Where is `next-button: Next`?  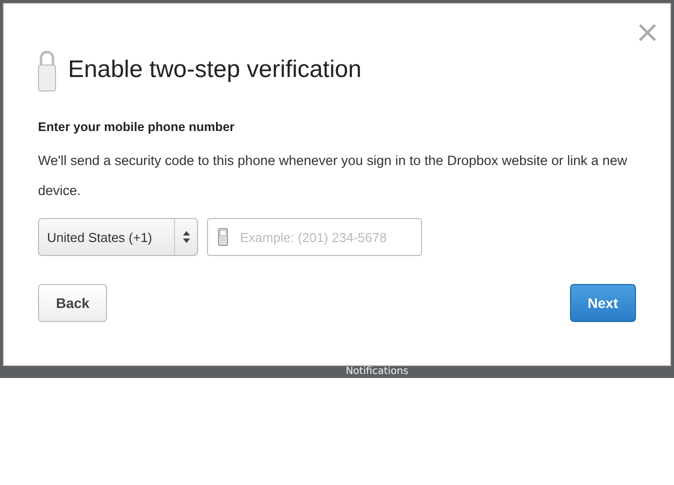
next-button: Next is located at coordinates (603, 303).